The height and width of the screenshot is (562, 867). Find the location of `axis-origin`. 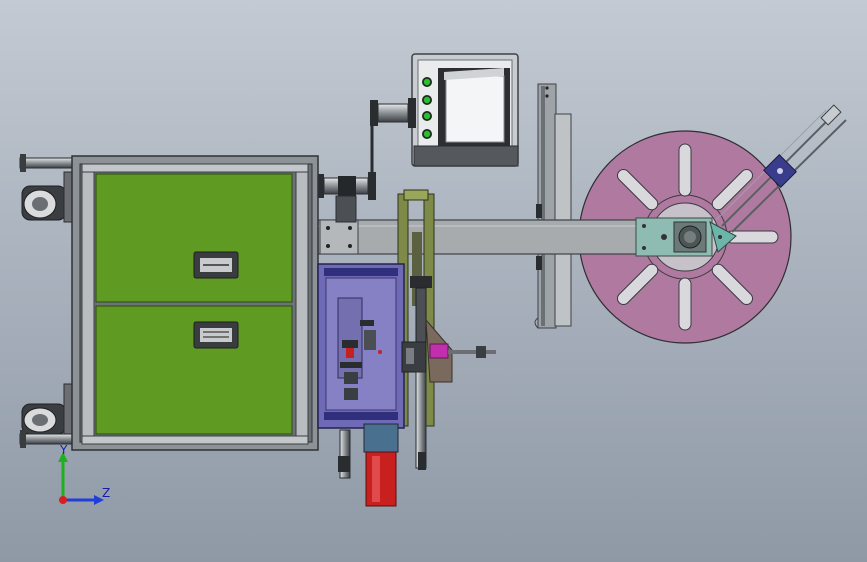

axis-origin is located at coordinates (63, 500).